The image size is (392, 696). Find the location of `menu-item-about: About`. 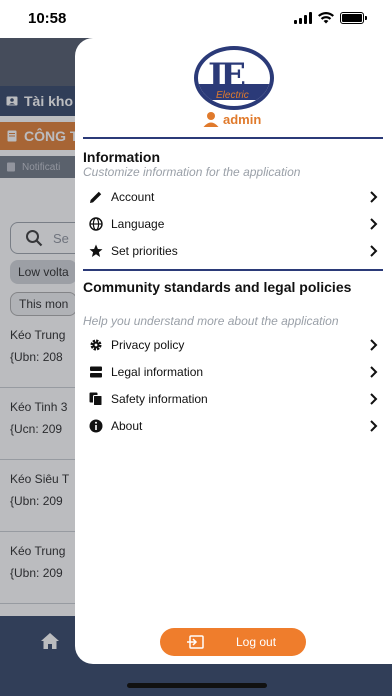

menu-item-about: About is located at coordinates (234, 426).